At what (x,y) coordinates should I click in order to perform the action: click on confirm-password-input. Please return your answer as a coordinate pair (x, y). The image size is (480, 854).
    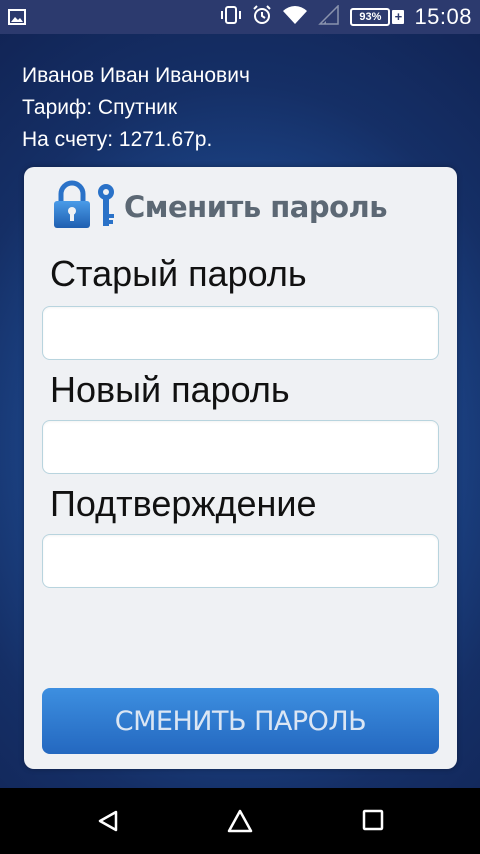
    Looking at the image, I should click on (240, 561).